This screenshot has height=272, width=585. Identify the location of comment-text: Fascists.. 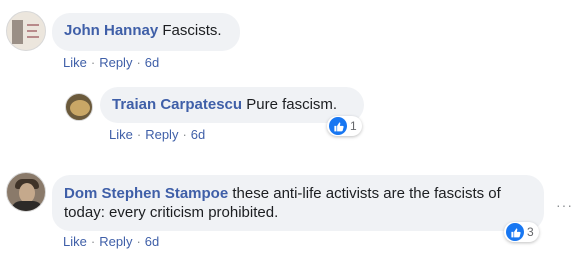
(192, 30).